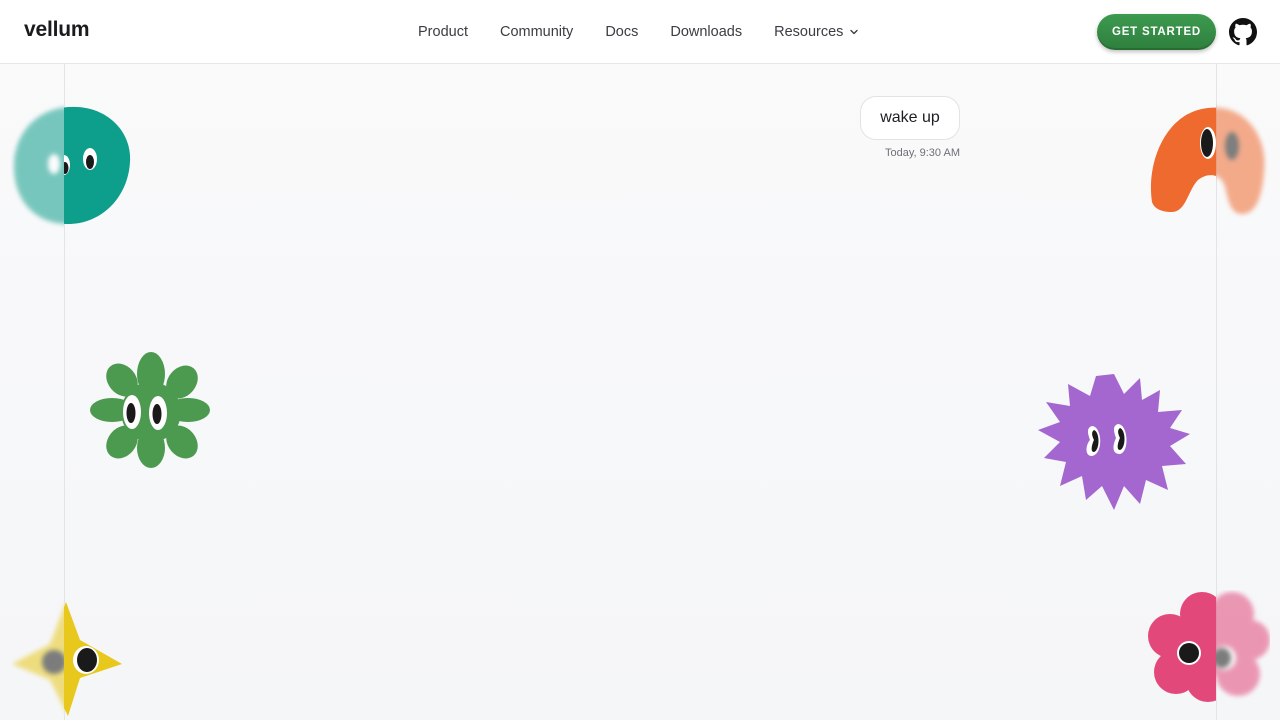 The image size is (1280, 720). I want to click on nav-product: Product, so click(443, 32).